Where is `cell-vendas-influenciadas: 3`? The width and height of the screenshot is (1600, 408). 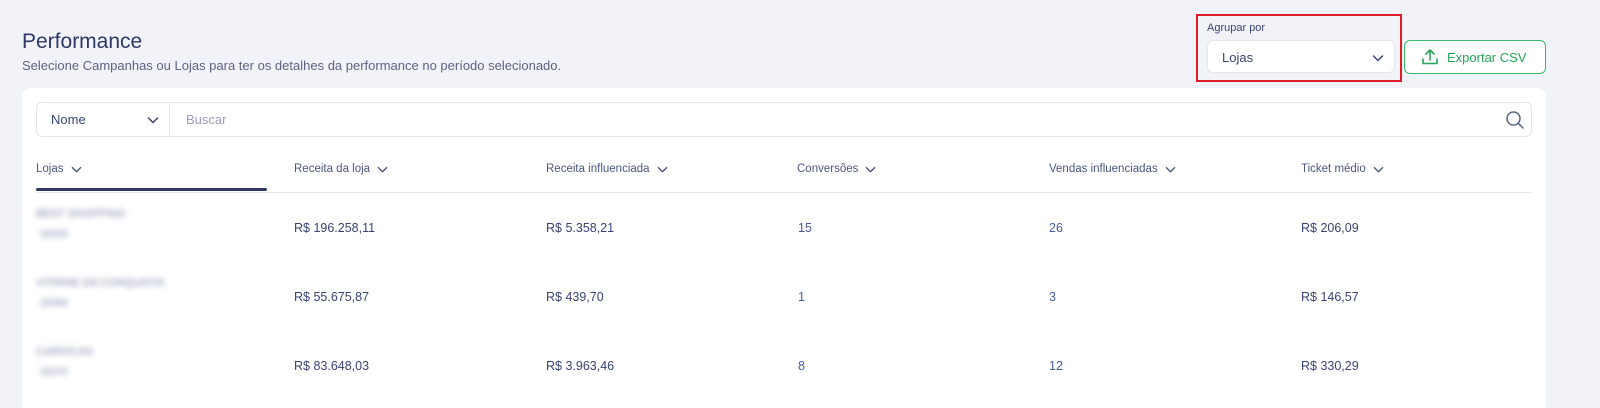
cell-vendas-influenciadas: 3 is located at coordinates (1052, 297).